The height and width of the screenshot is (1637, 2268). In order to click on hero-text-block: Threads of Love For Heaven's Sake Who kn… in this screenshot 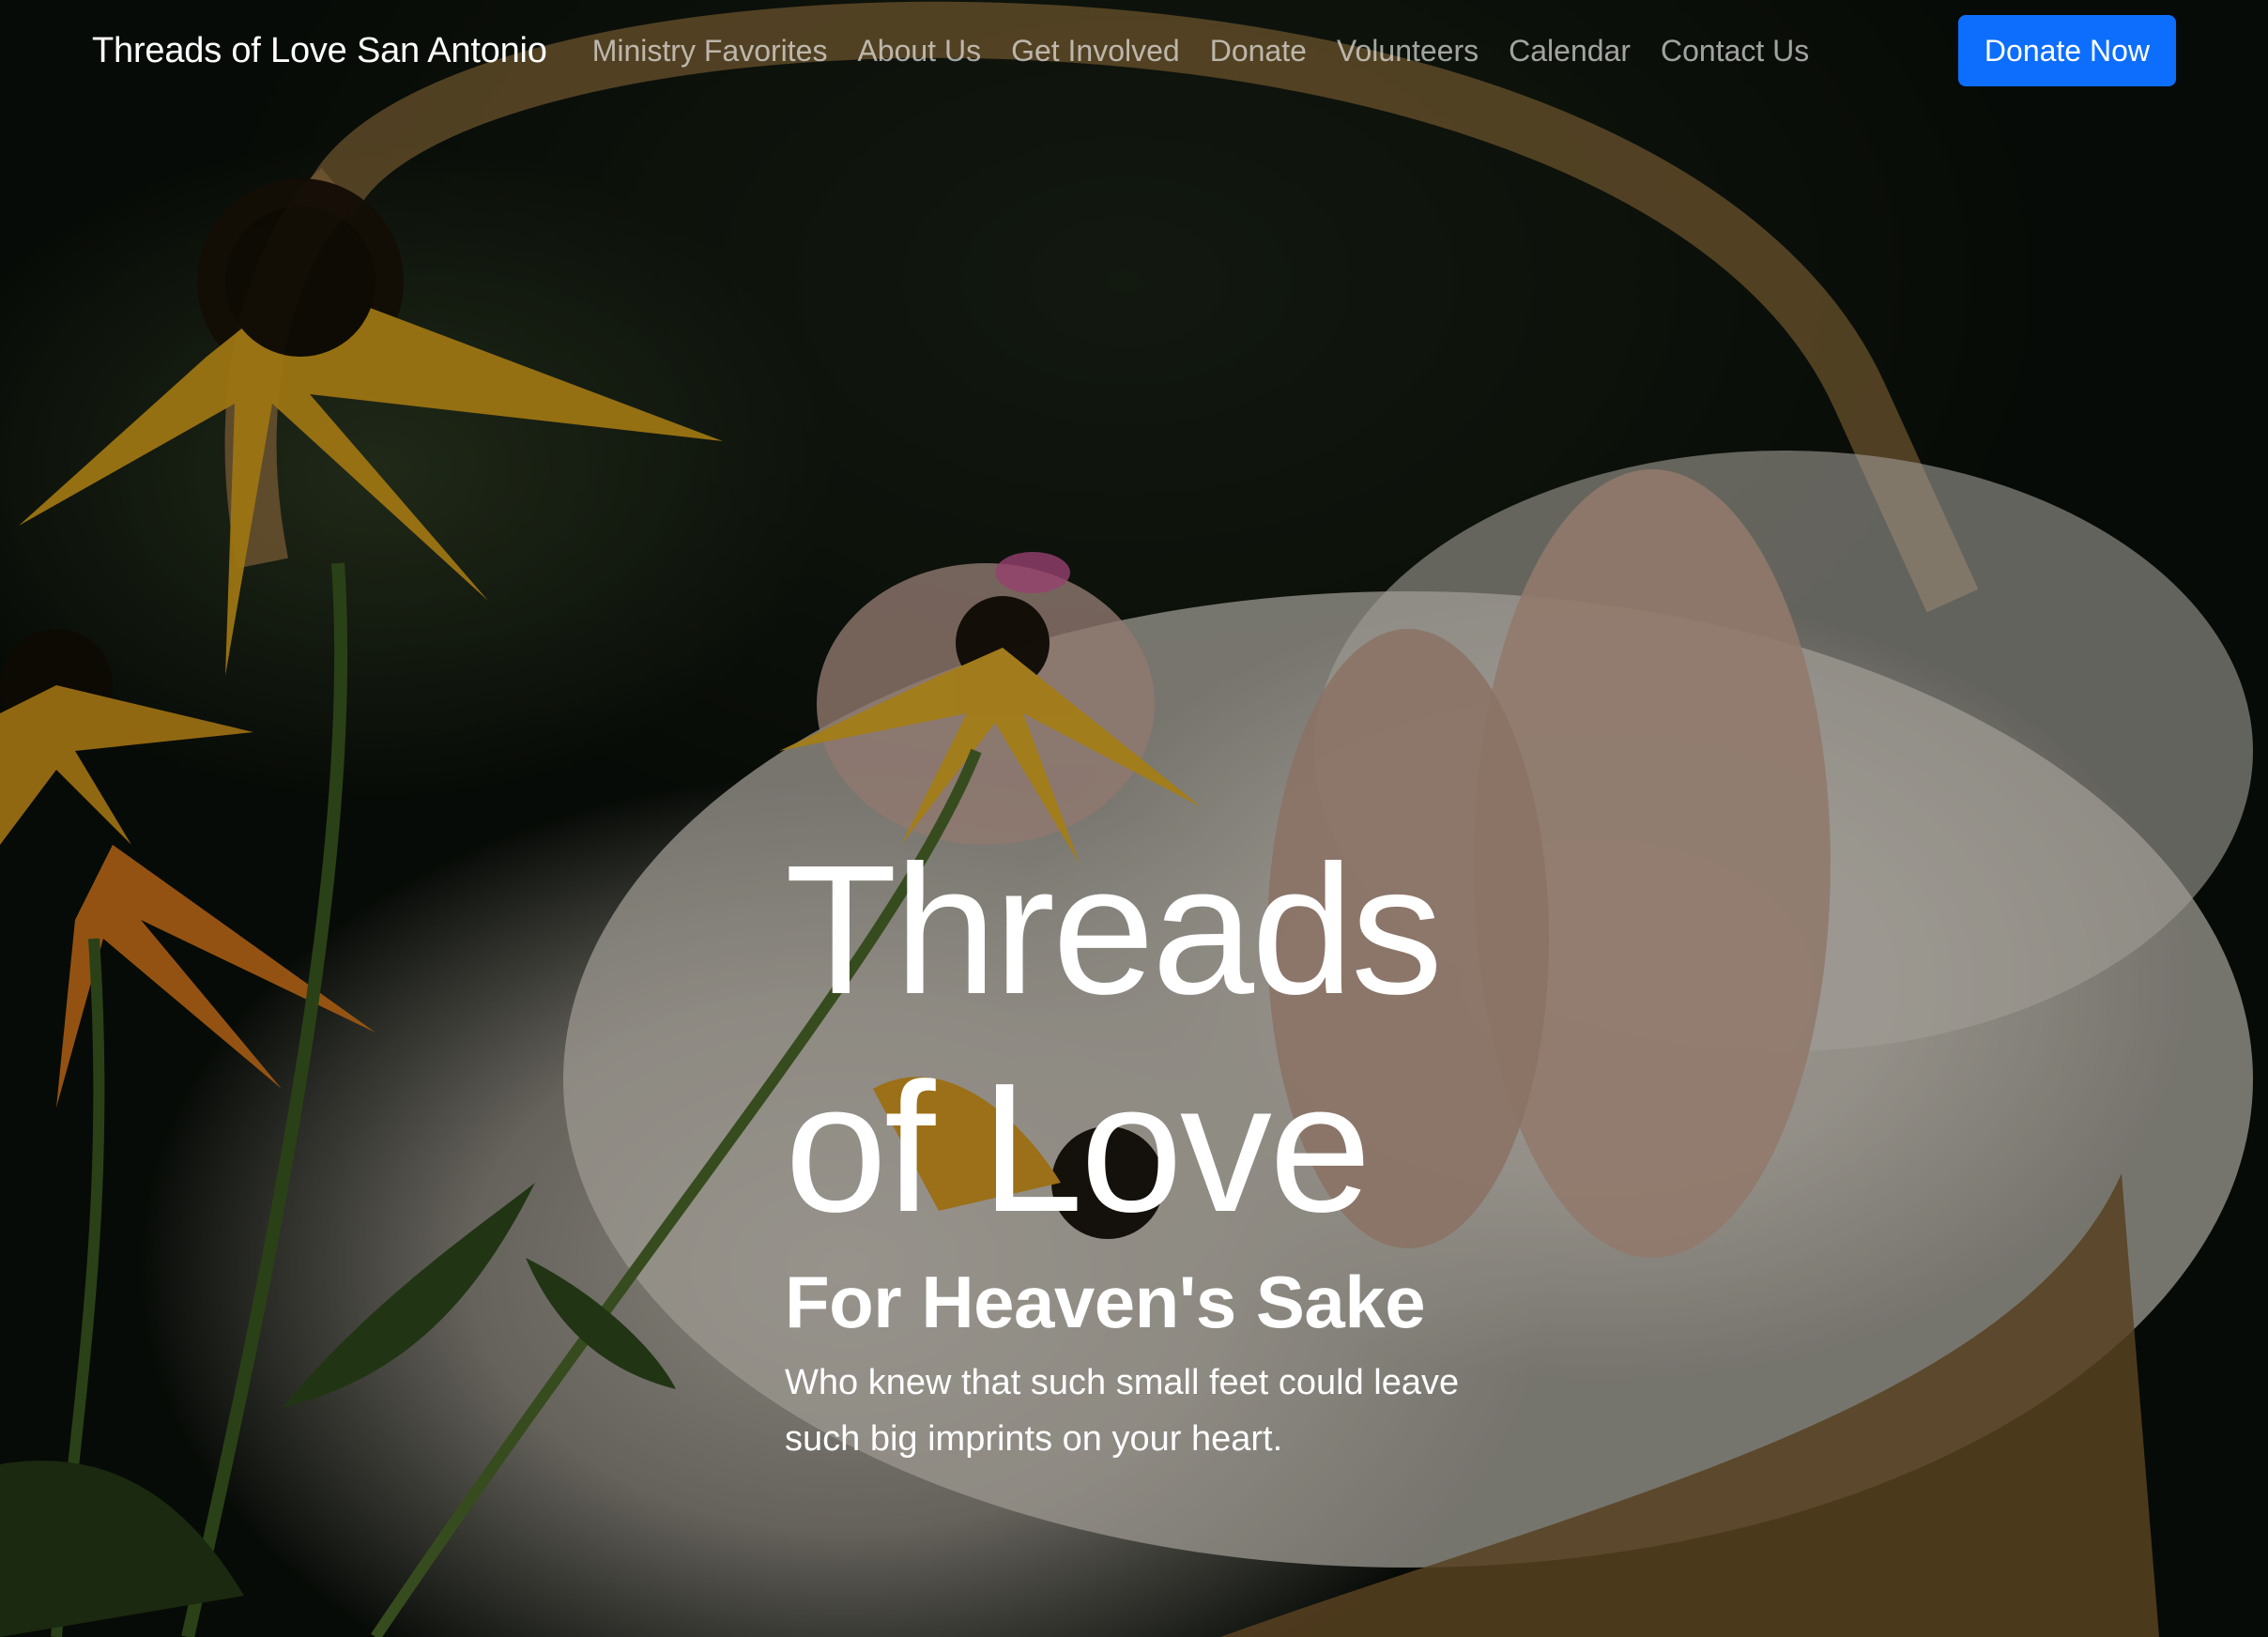, I will do `click(1170, 1144)`.